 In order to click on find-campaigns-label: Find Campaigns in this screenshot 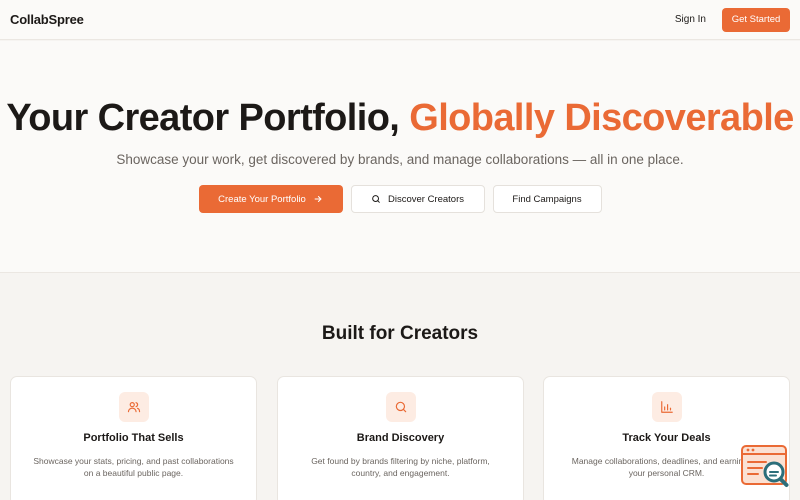, I will do `click(547, 199)`.